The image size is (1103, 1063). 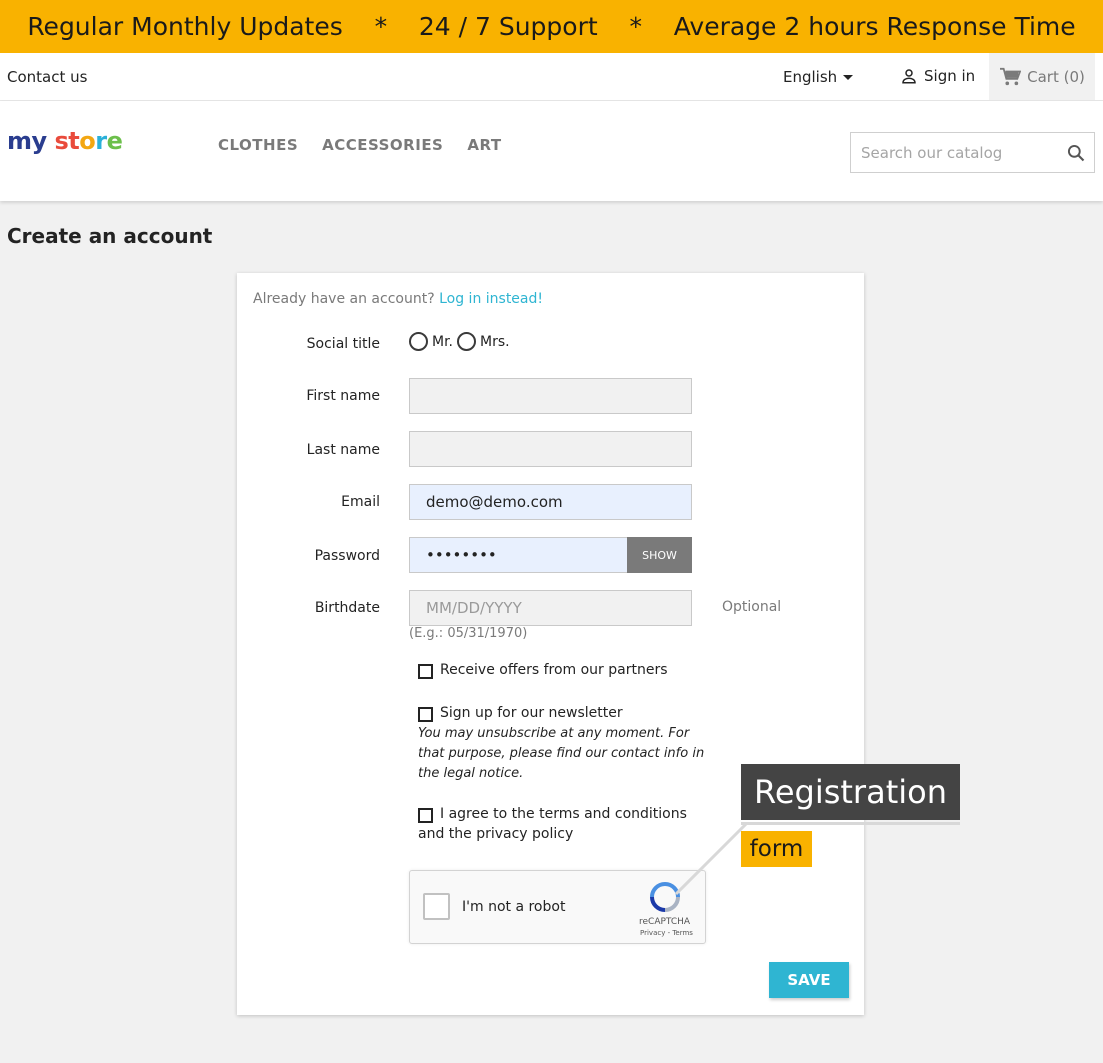 I want to click on birthdate-field, so click(x=550, y=608).